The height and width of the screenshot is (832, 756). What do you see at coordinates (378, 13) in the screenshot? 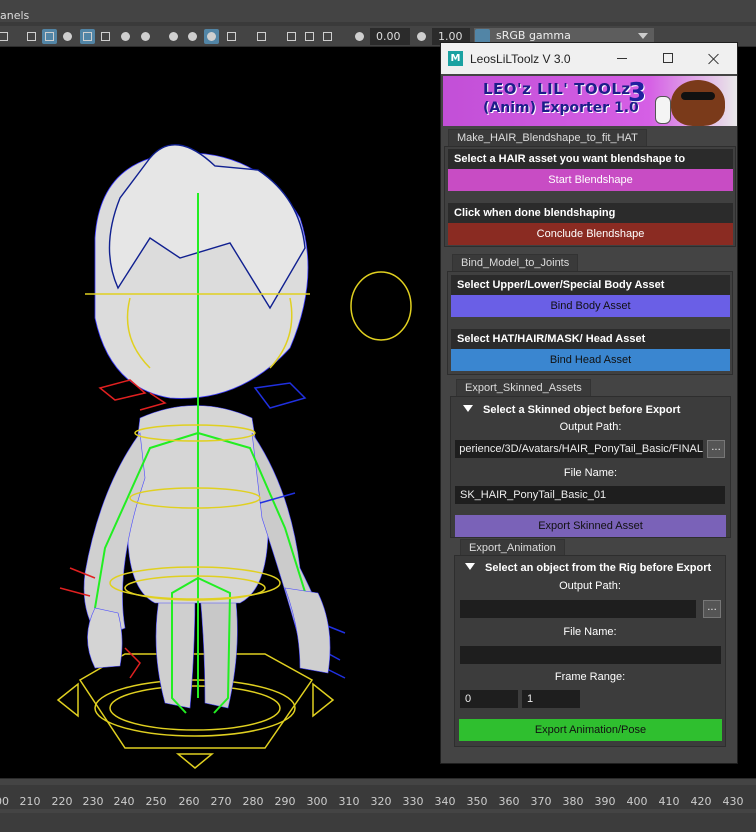
I see `maya-menu-bar: anels` at bounding box center [378, 13].